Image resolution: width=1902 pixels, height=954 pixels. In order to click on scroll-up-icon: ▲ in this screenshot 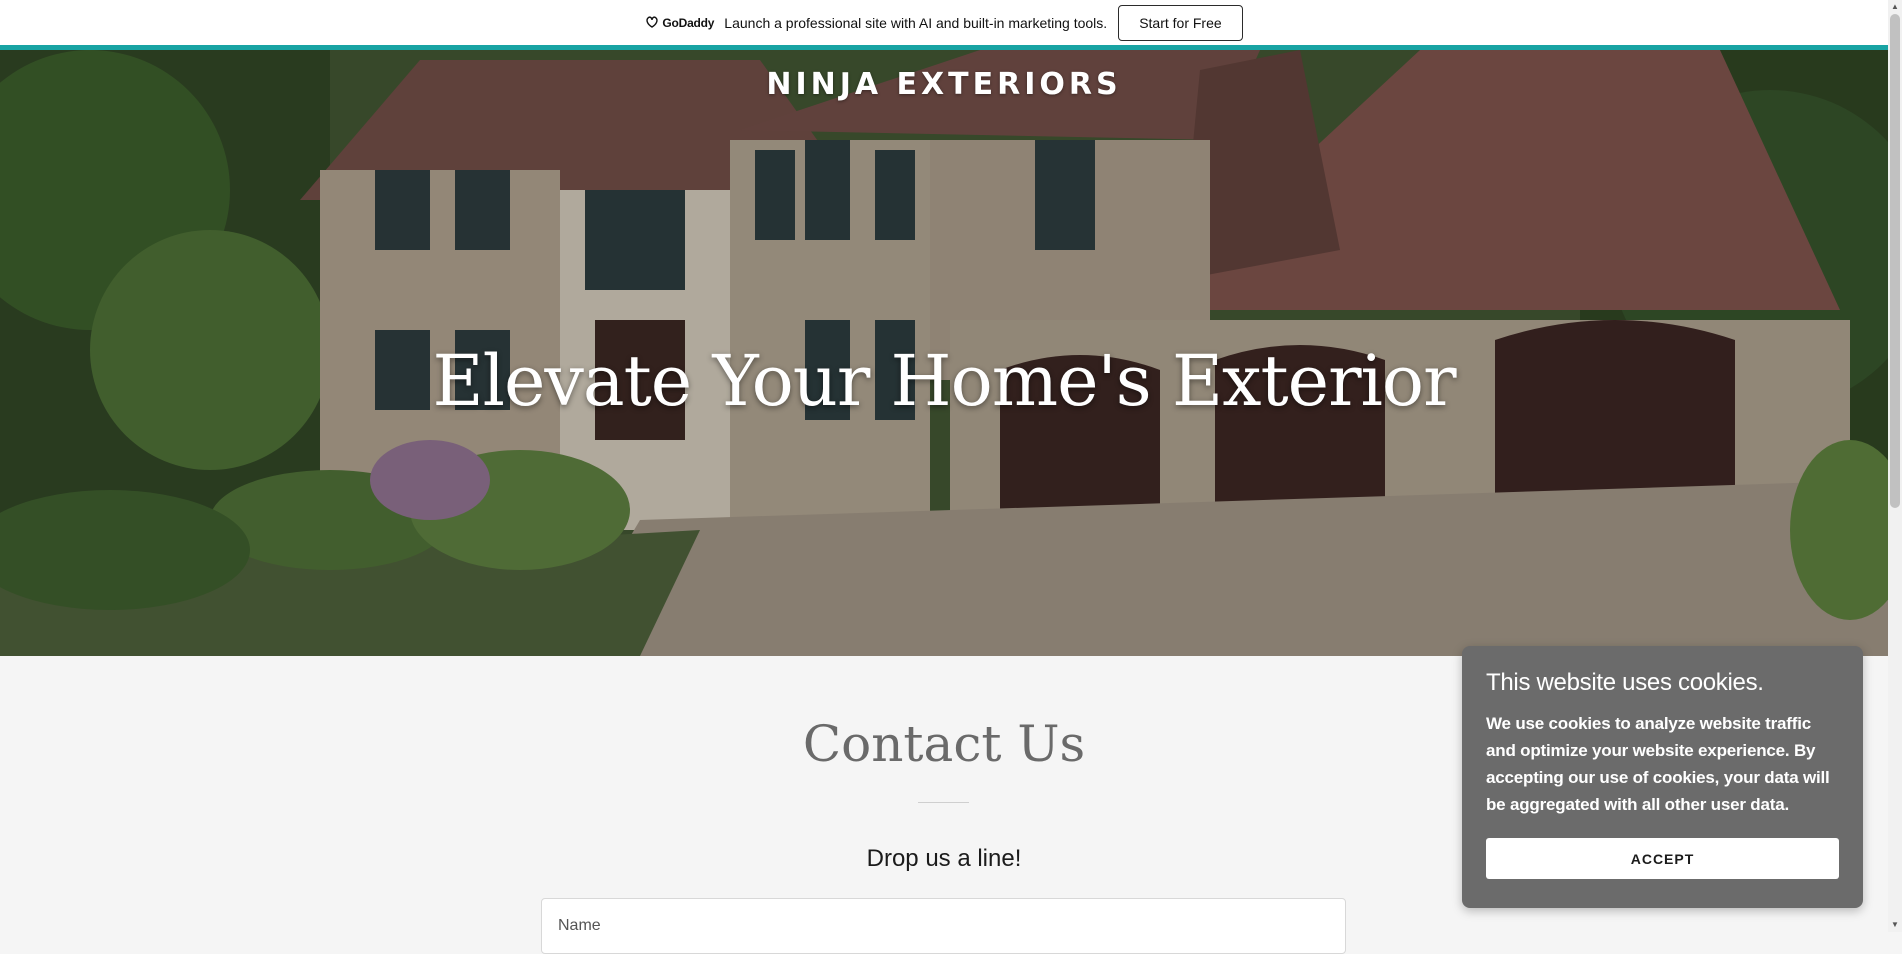, I will do `click(1895, 7)`.